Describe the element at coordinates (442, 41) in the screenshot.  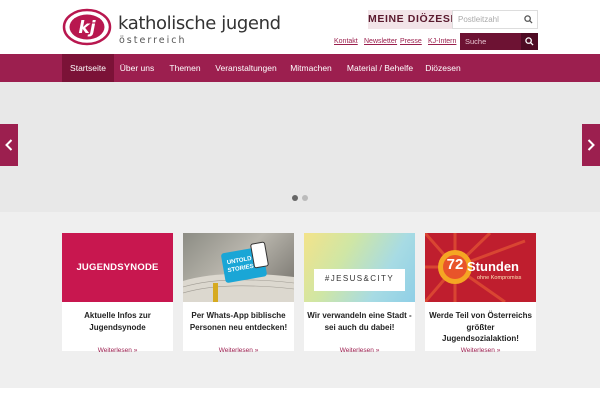
I see `link-kj-intern: KJ-Intern` at that location.